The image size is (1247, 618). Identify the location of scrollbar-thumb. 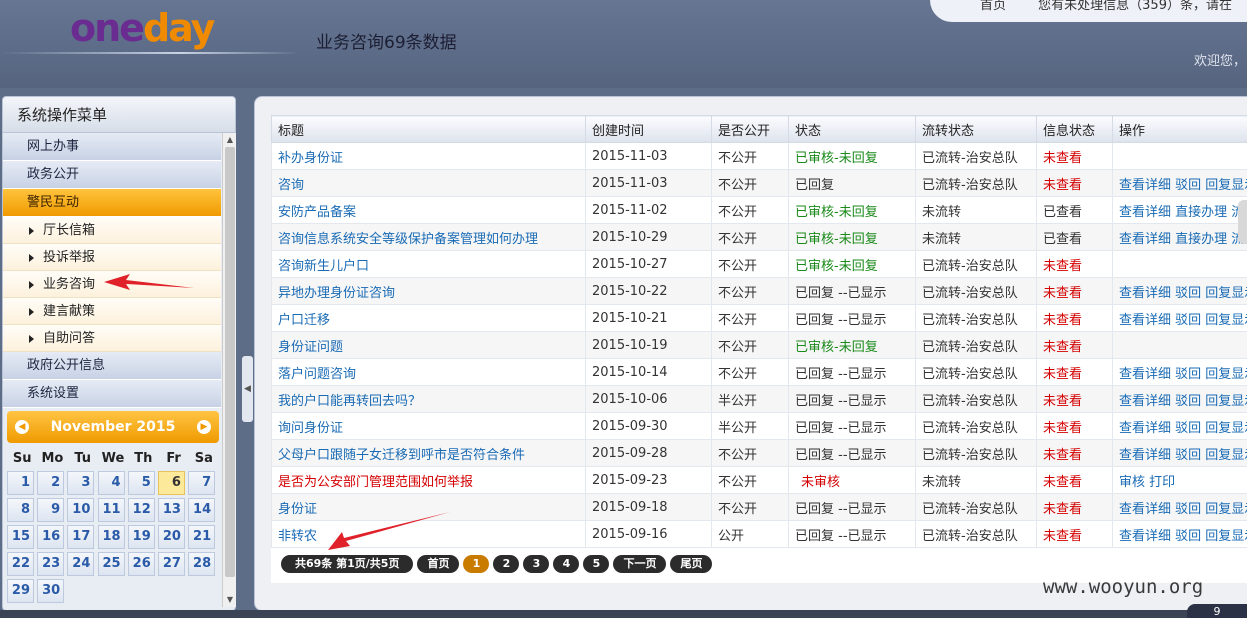
(230, 362).